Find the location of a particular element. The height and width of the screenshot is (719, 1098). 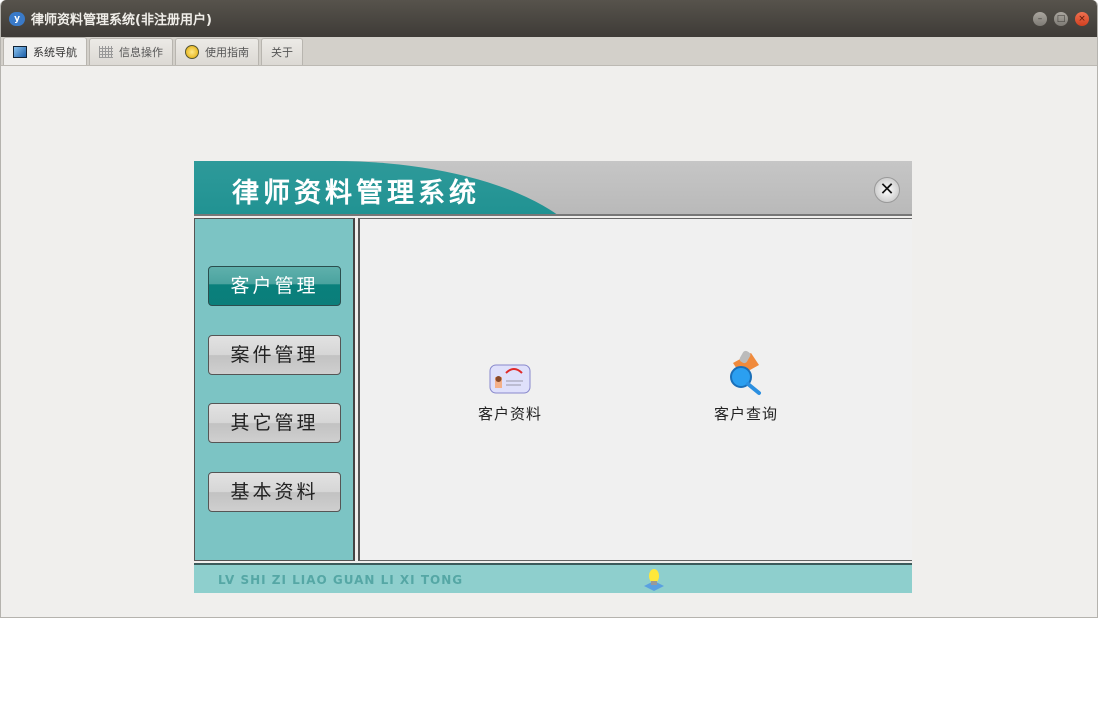

customer-query-item: 客户查询 is located at coordinates (746, 386).